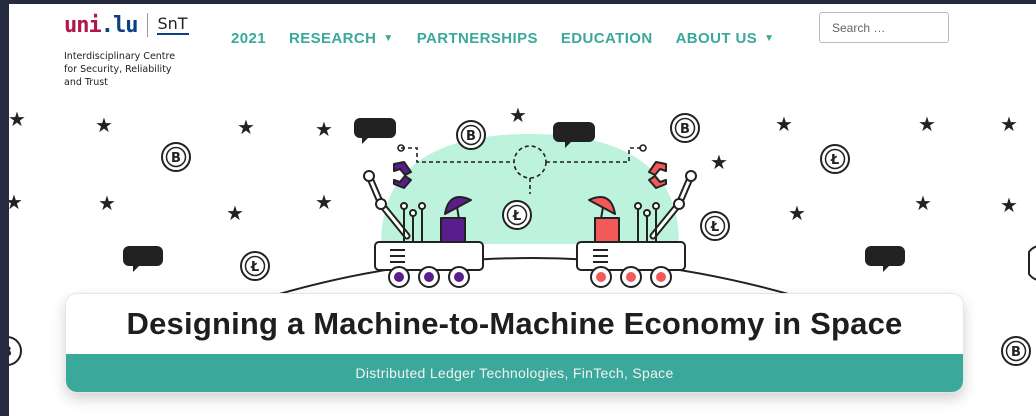  I want to click on uni-lu-logo: uni .lu, so click(101, 25).